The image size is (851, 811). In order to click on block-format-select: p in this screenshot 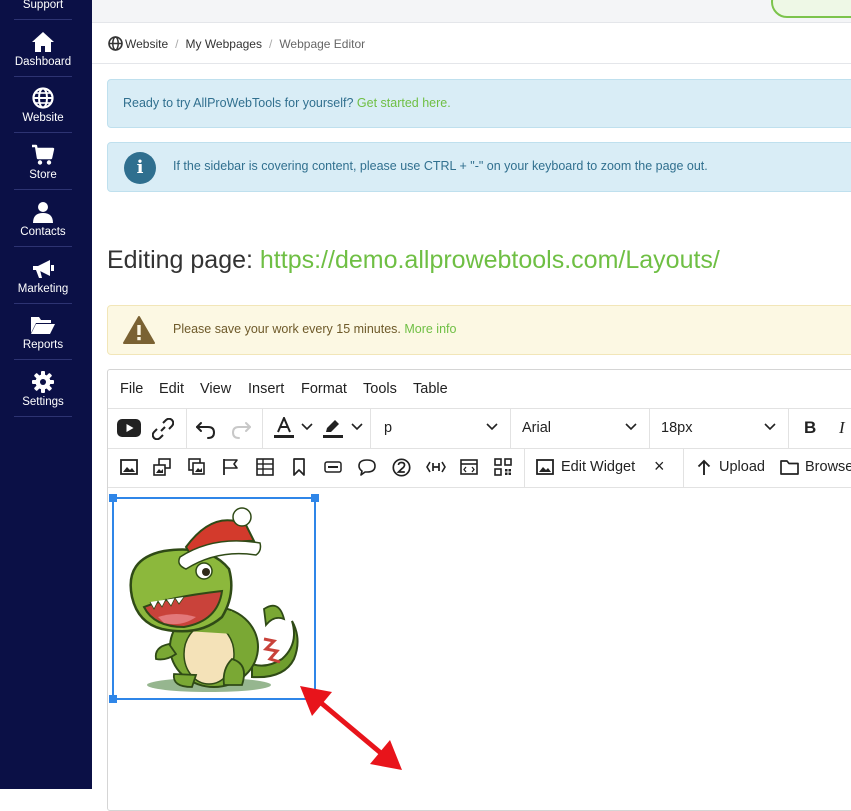, I will do `click(388, 428)`.